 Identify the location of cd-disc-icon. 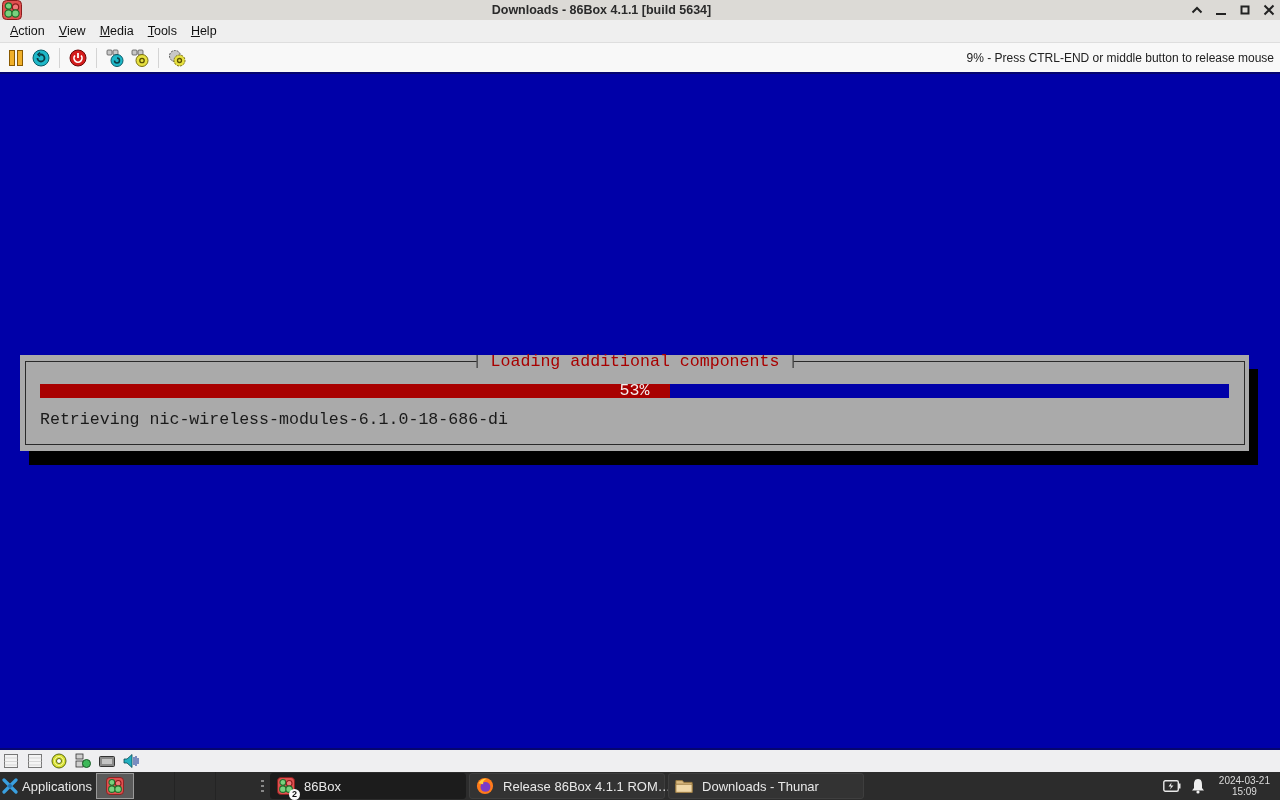
(59, 761).